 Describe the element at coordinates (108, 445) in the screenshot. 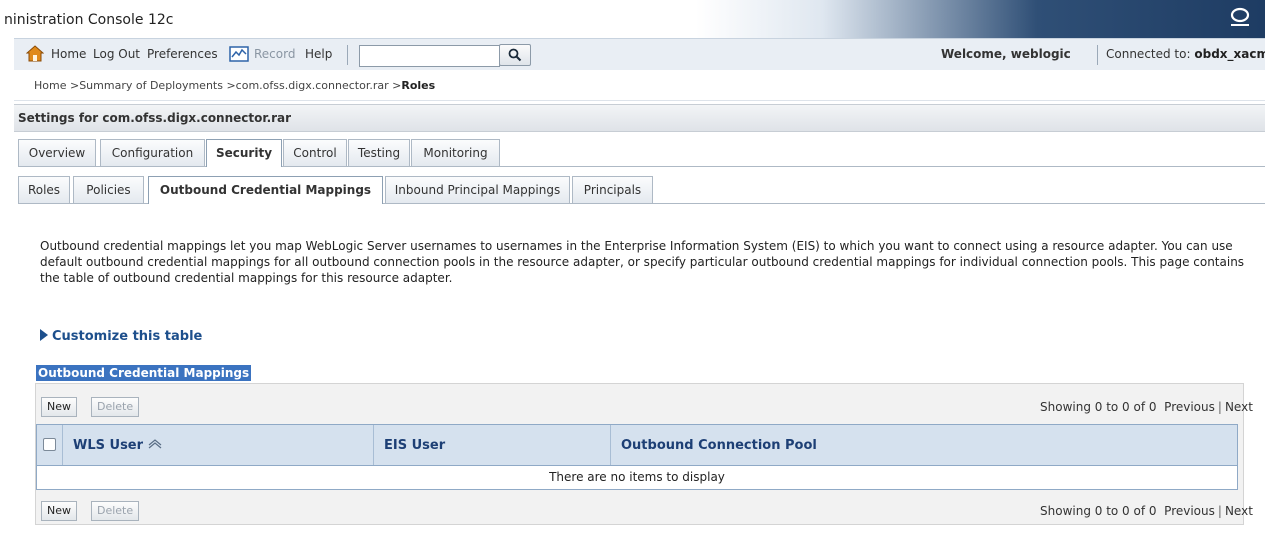

I see `wls-user-label: WLS User` at that location.